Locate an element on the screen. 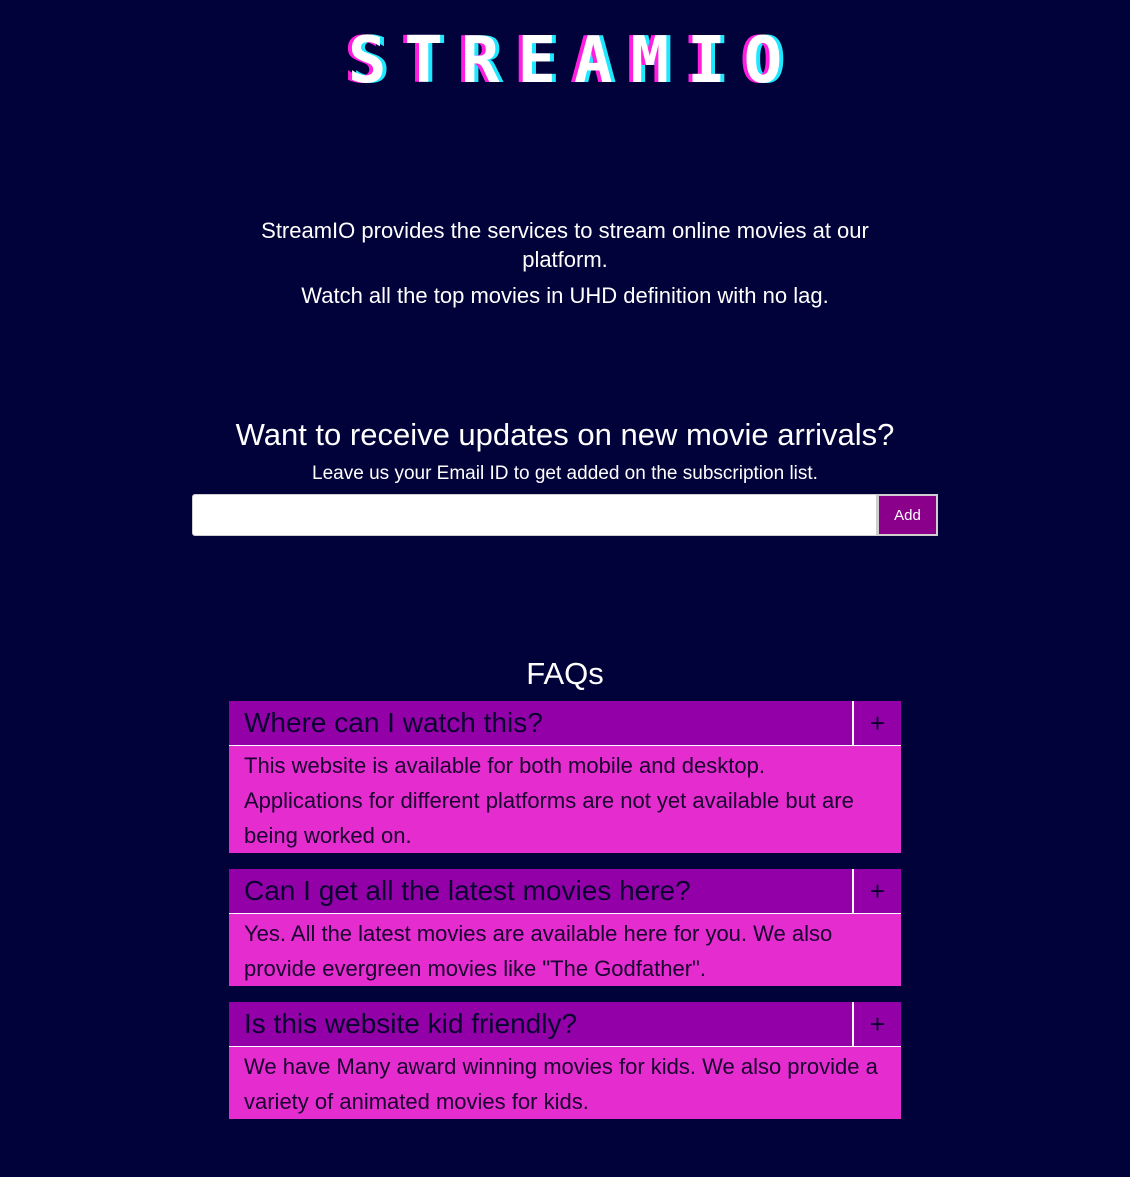  faq-title: FAQs is located at coordinates (565, 673).